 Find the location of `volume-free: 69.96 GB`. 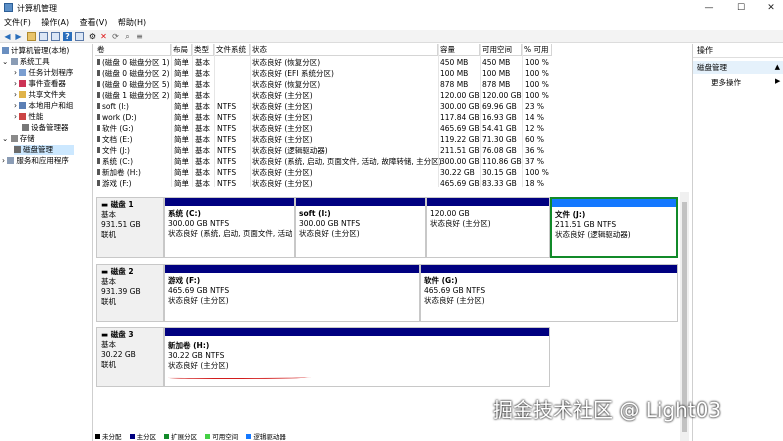

volume-free: 69.96 GB is located at coordinates (499, 106).